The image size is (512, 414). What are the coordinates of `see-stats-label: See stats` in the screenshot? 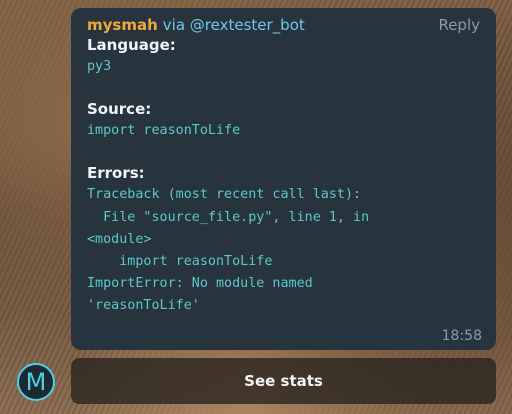 It's located at (283, 381).